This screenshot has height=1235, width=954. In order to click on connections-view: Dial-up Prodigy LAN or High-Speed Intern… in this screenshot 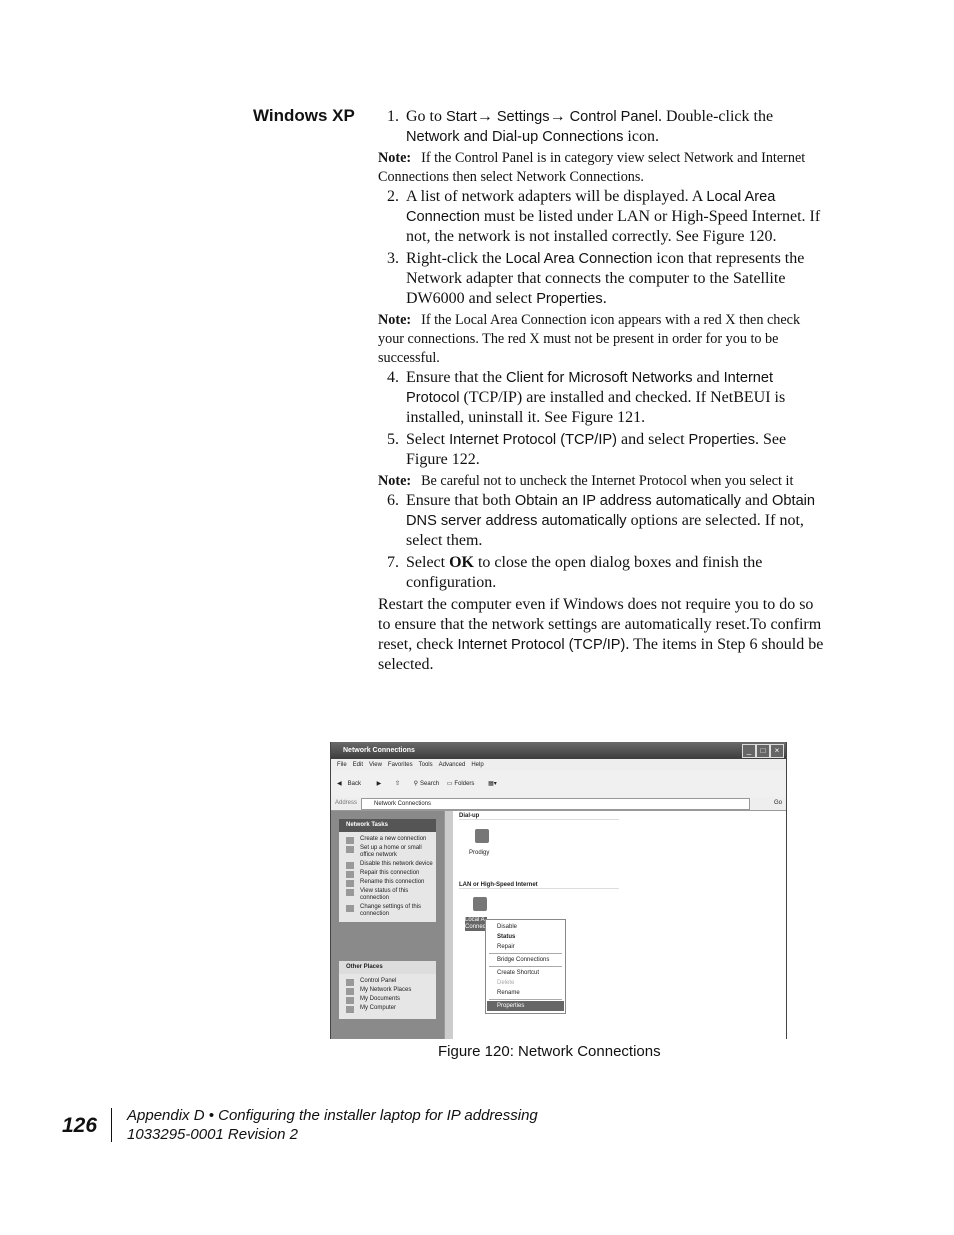, I will do `click(619, 925)`.